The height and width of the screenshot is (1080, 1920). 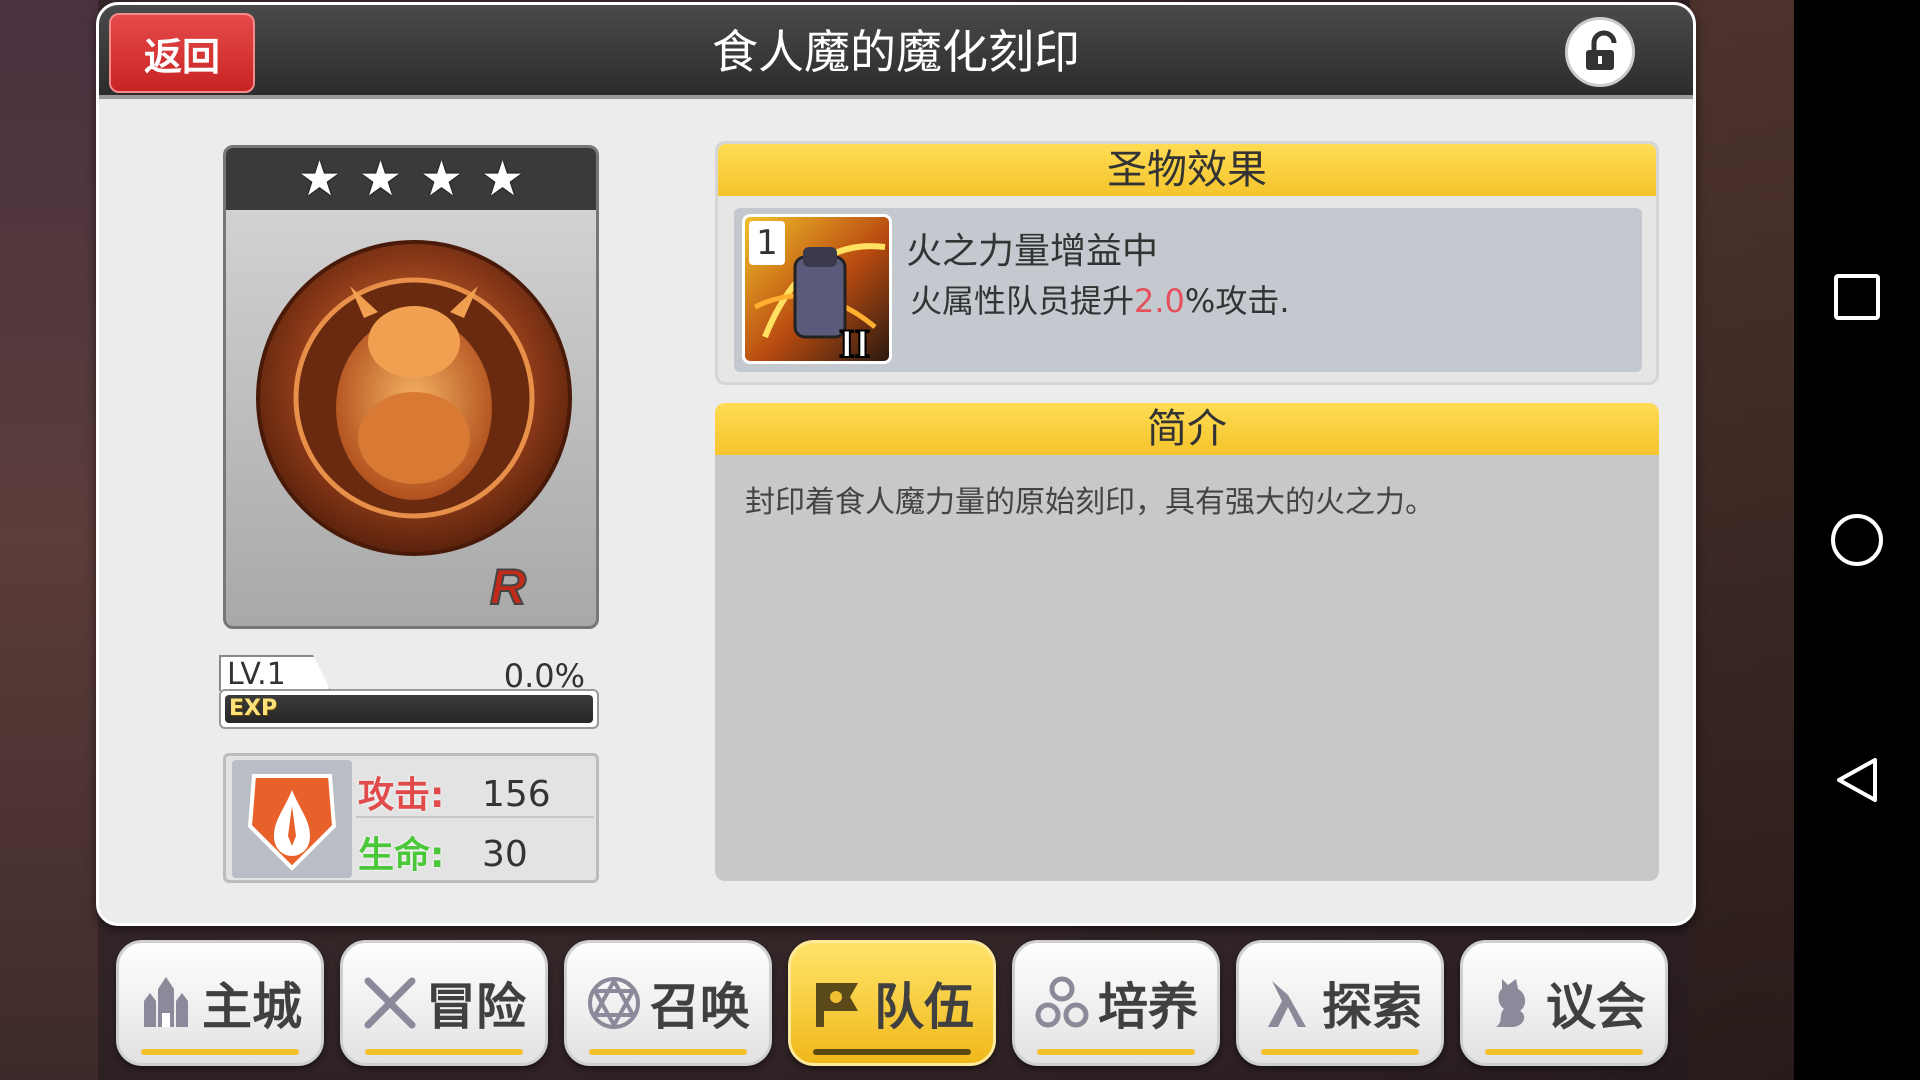 I want to click on relic-effect-header: 圣物效果, so click(x=1187, y=170).